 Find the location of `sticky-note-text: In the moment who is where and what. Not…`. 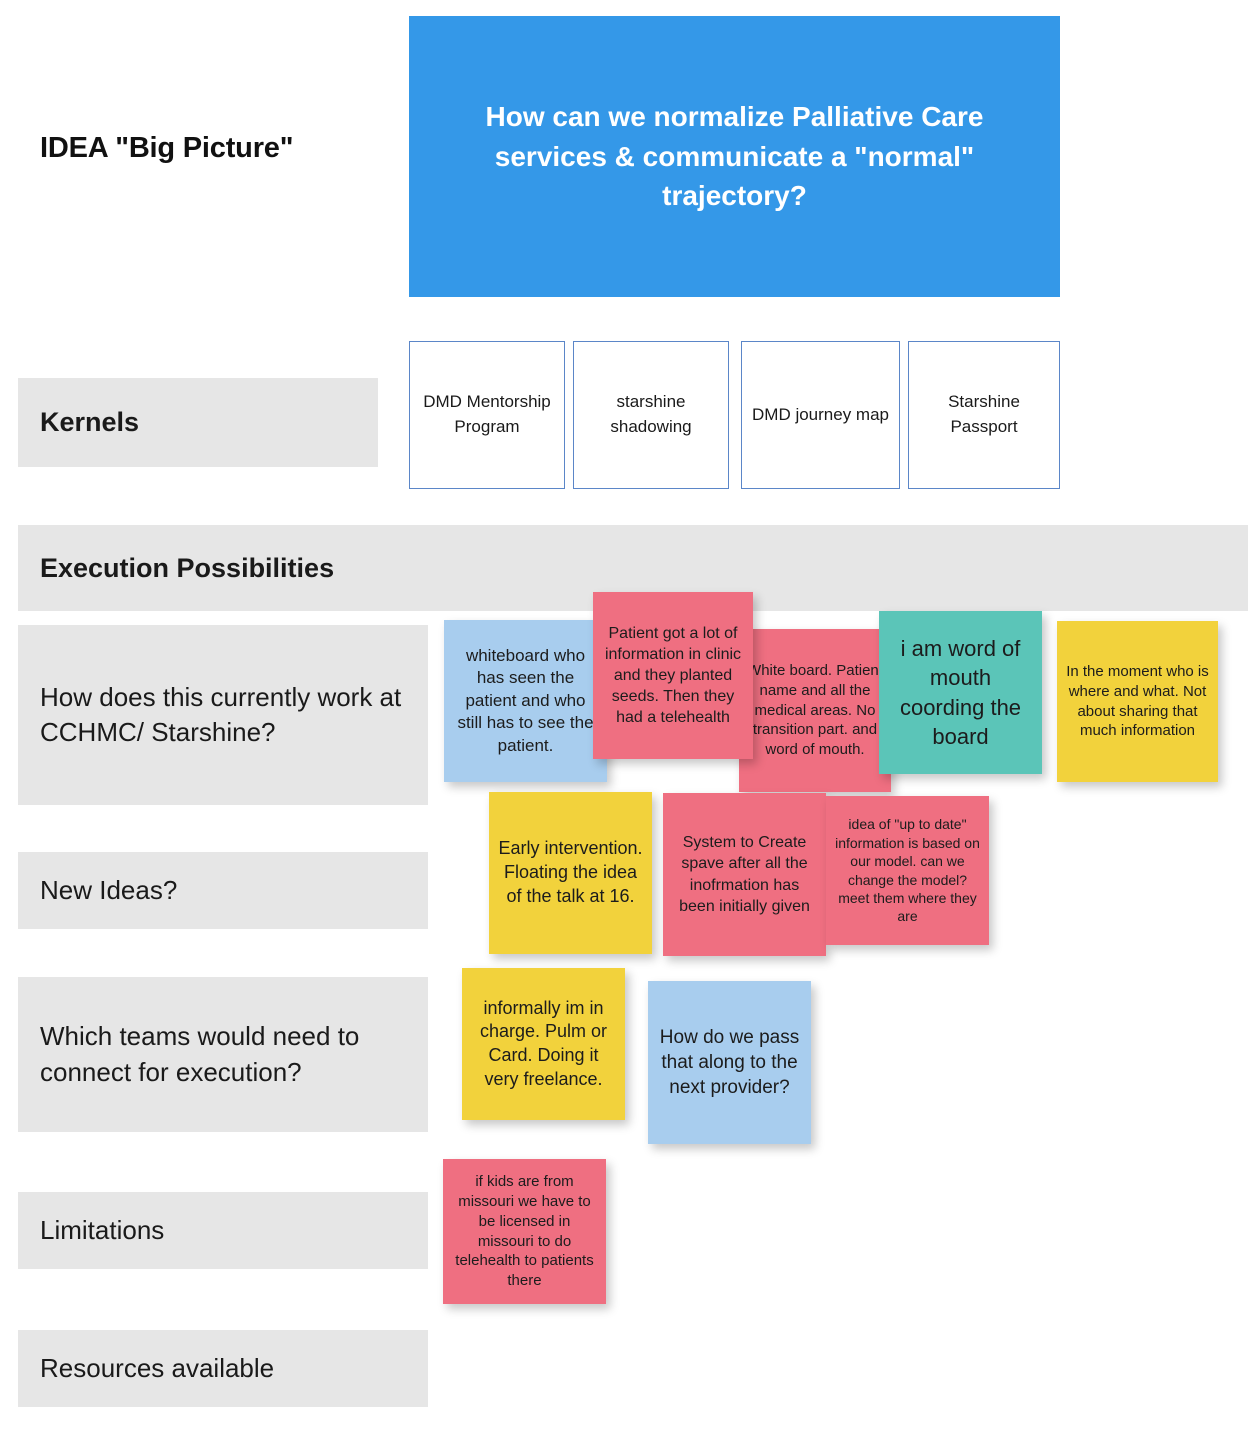

sticky-note-text: In the moment who is where and what. Not… is located at coordinates (1137, 701).